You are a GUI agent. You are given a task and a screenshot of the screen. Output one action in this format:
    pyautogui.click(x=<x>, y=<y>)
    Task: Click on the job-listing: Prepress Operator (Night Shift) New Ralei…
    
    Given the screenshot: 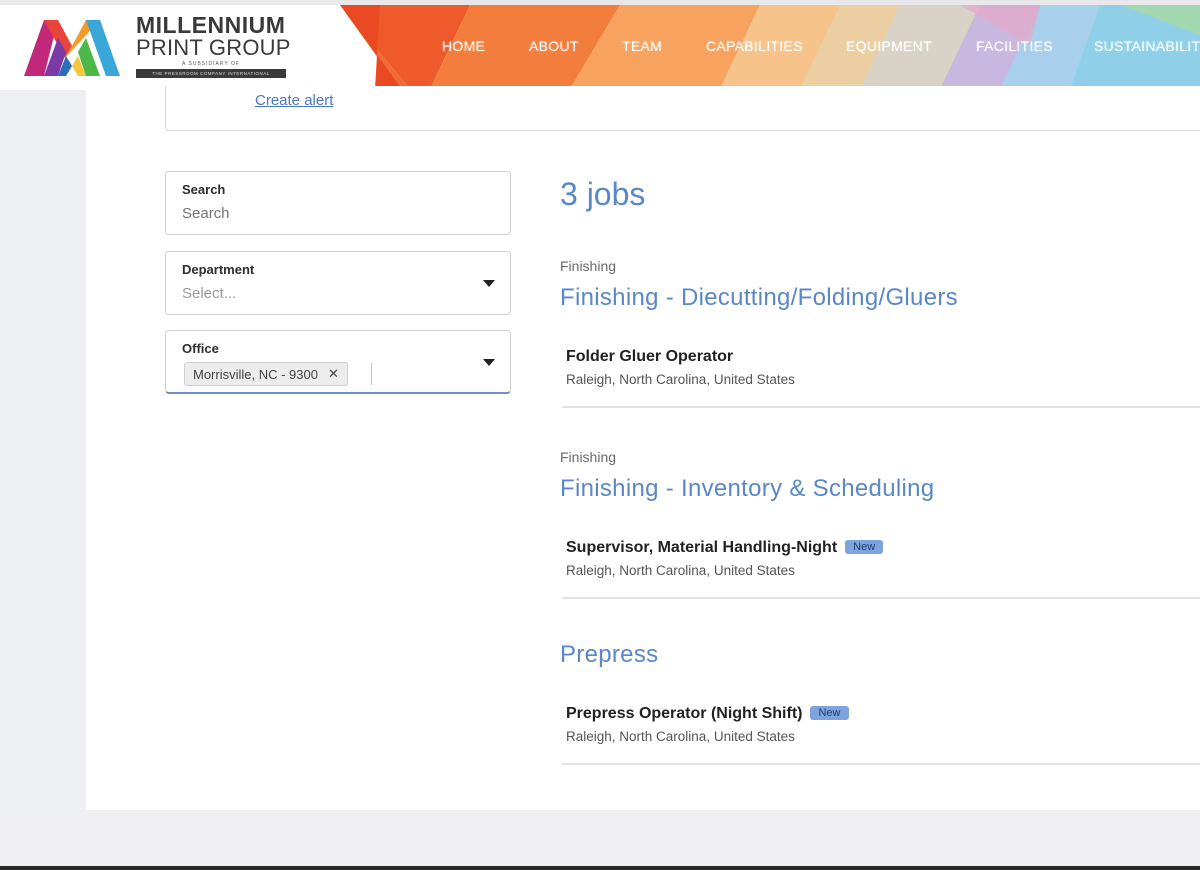 What is the action you would take?
    pyautogui.click(x=881, y=735)
    